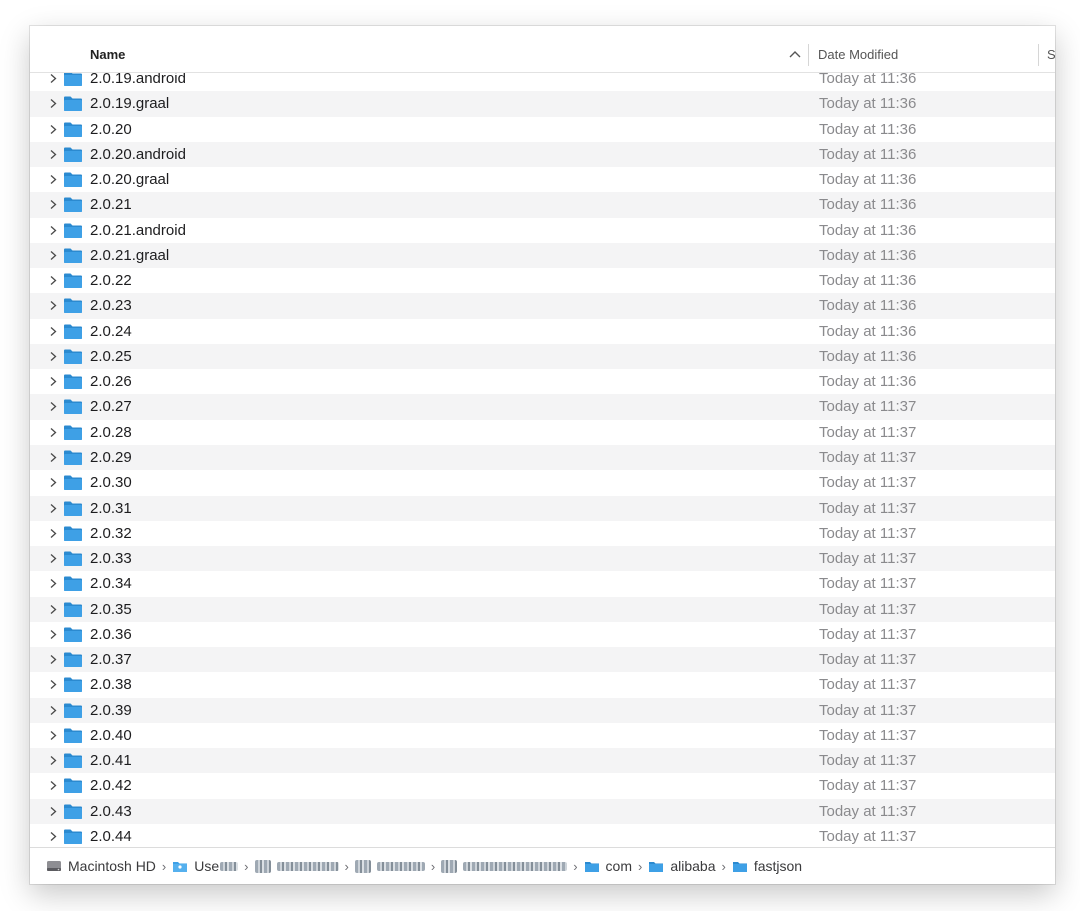 This screenshot has height=911, width=1080. I want to click on chevron-up-icon, so click(795, 55).